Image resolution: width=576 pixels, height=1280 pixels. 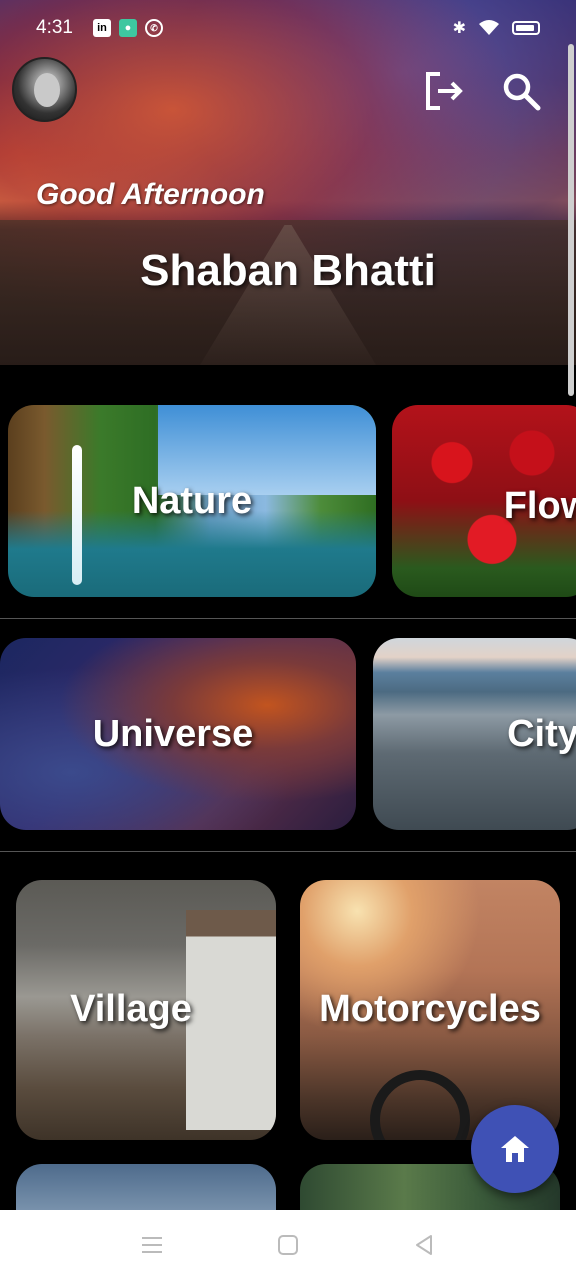 I want to click on scrollbar, so click(x=571, y=220).